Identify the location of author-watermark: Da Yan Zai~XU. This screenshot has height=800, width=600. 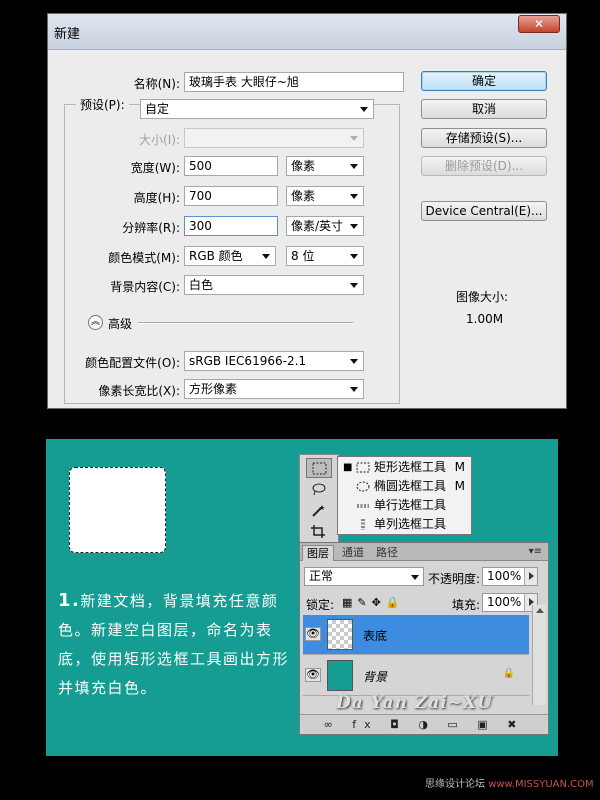
(414, 703).